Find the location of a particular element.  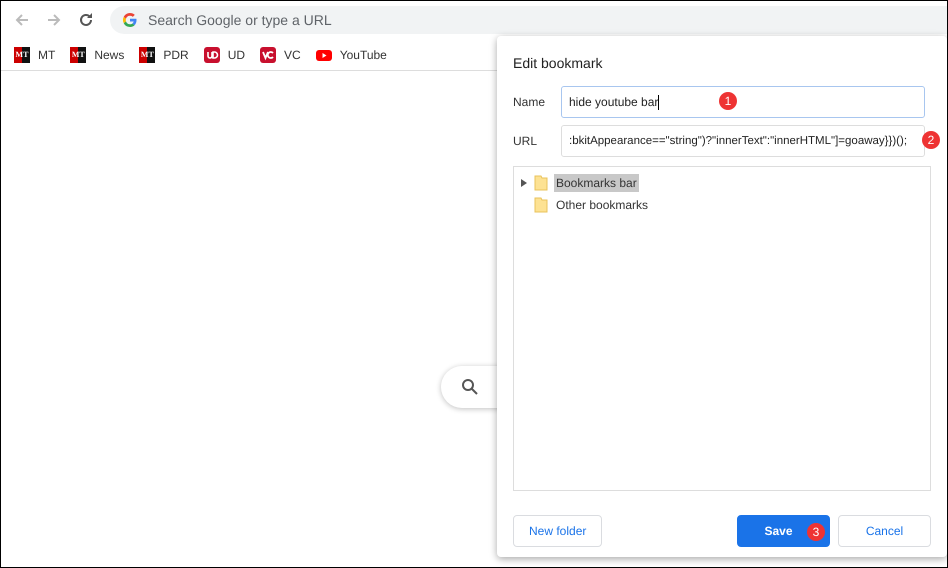

field-label: Name is located at coordinates (529, 102).